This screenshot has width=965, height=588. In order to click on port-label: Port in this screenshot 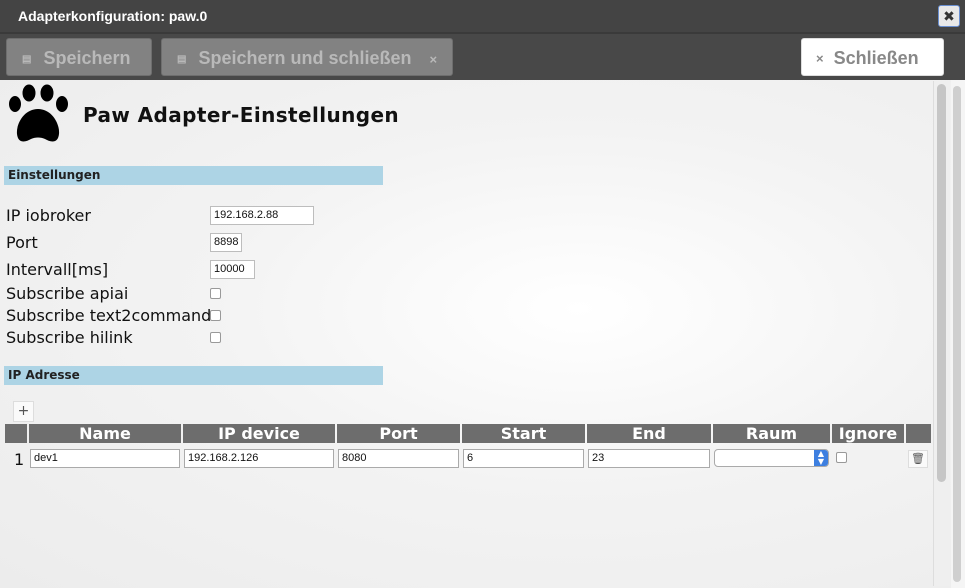, I will do `click(22, 242)`.